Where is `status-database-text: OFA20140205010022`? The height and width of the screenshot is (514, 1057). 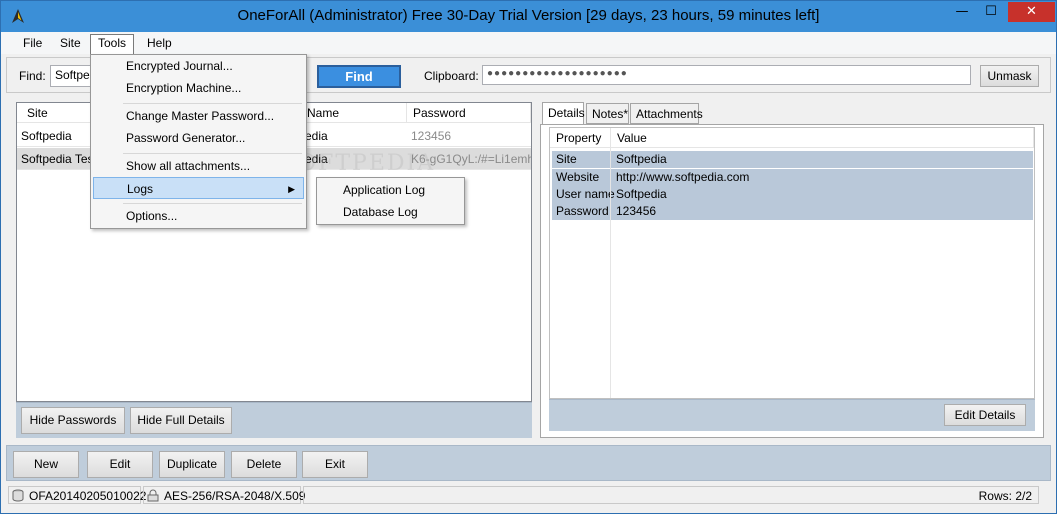
status-database-text: OFA20140205010022 is located at coordinates (88, 496).